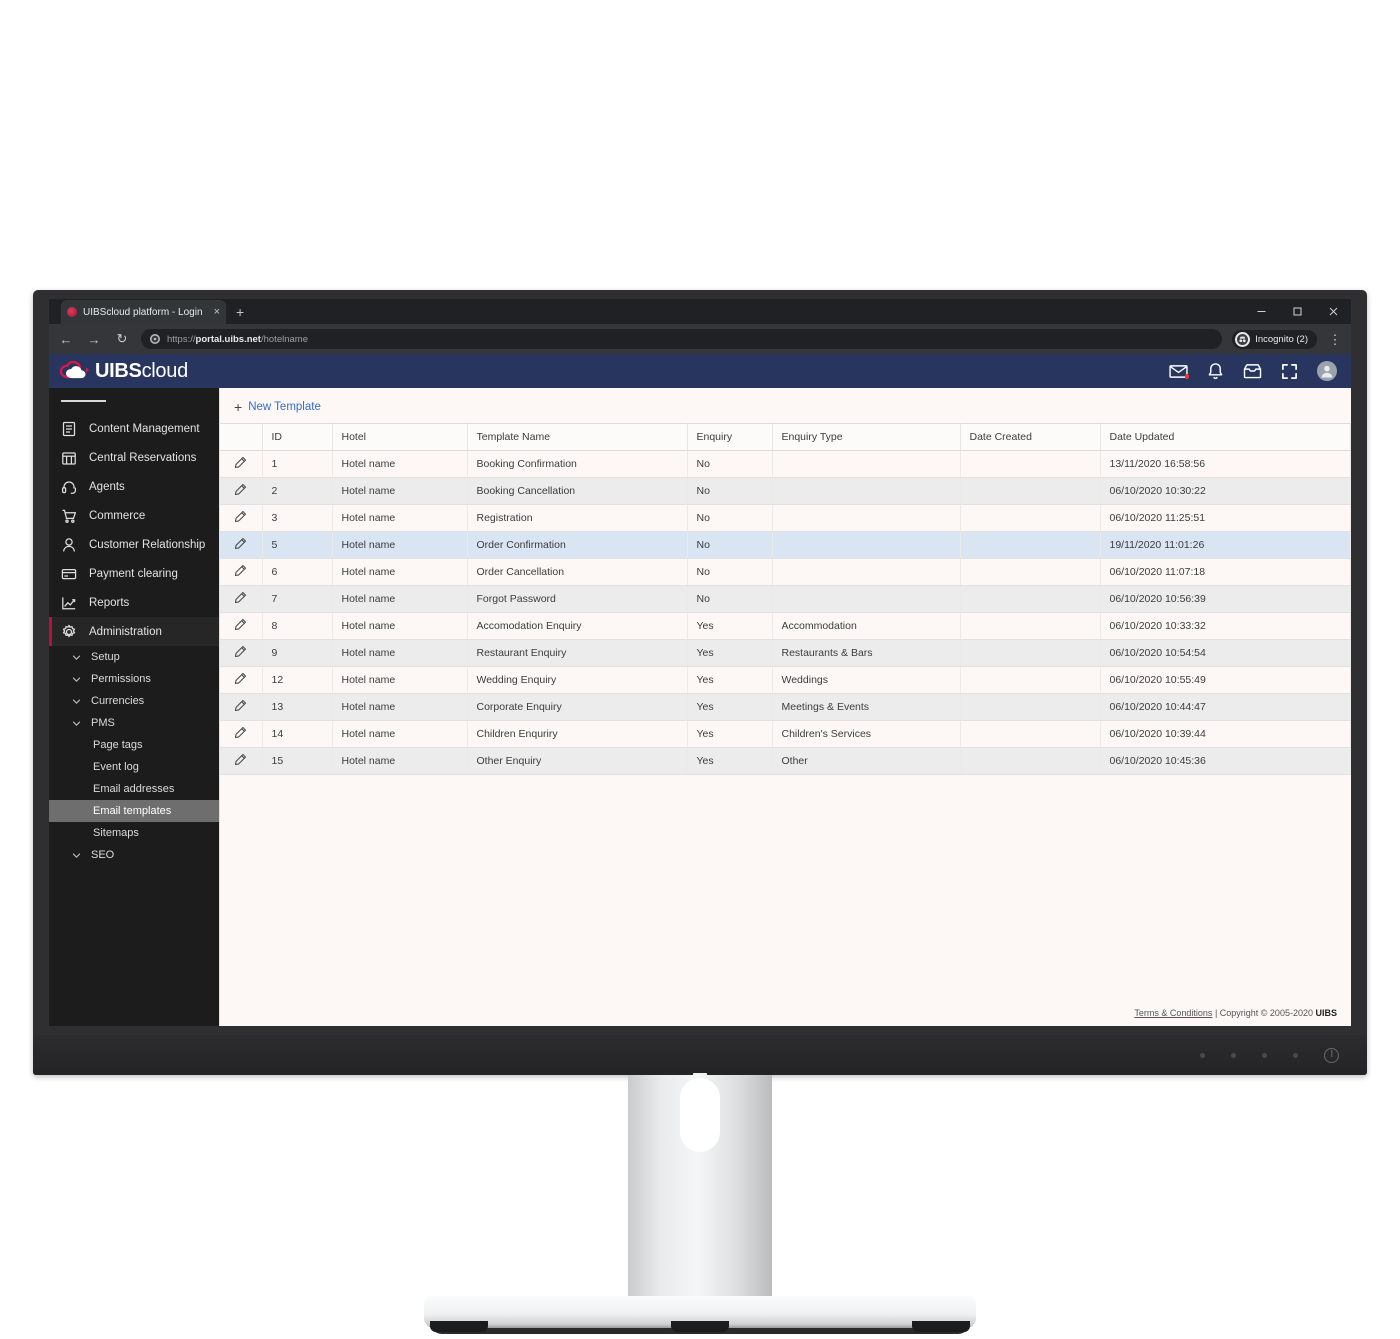 The height and width of the screenshot is (1339, 1400). What do you see at coordinates (241, 437) in the screenshot?
I see `column-header` at bounding box center [241, 437].